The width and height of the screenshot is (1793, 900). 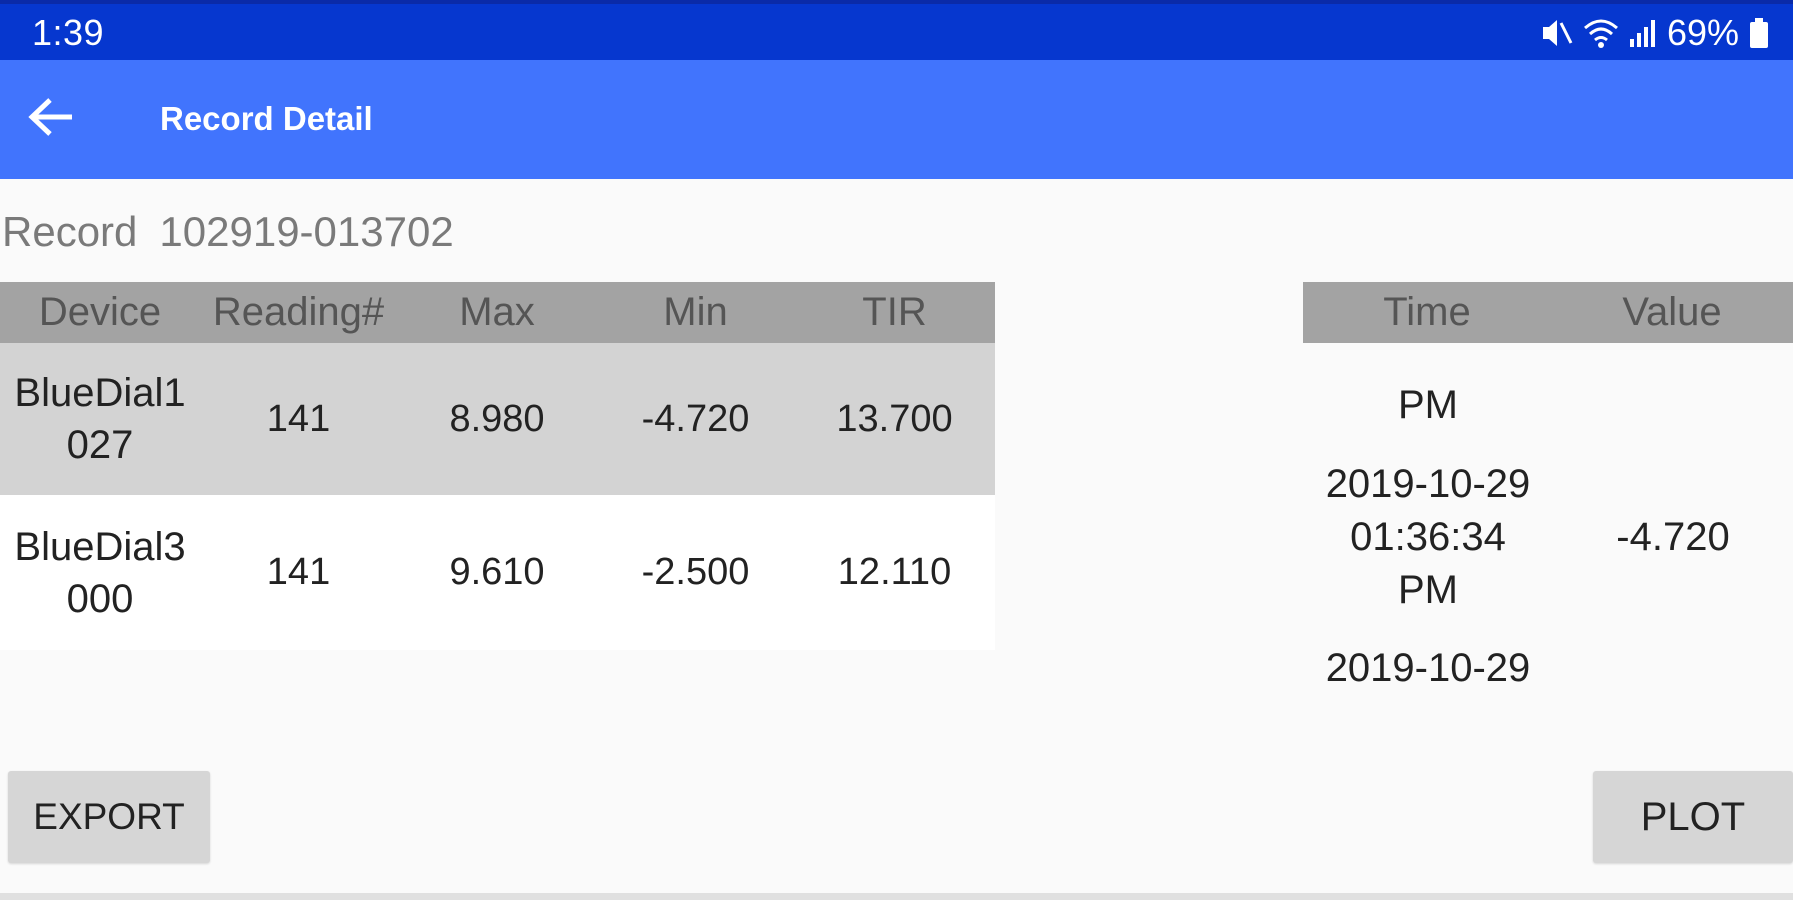 What do you see at coordinates (1556, 33) in the screenshot?
I see `mute-icon` at bounding box center [1556, 33].